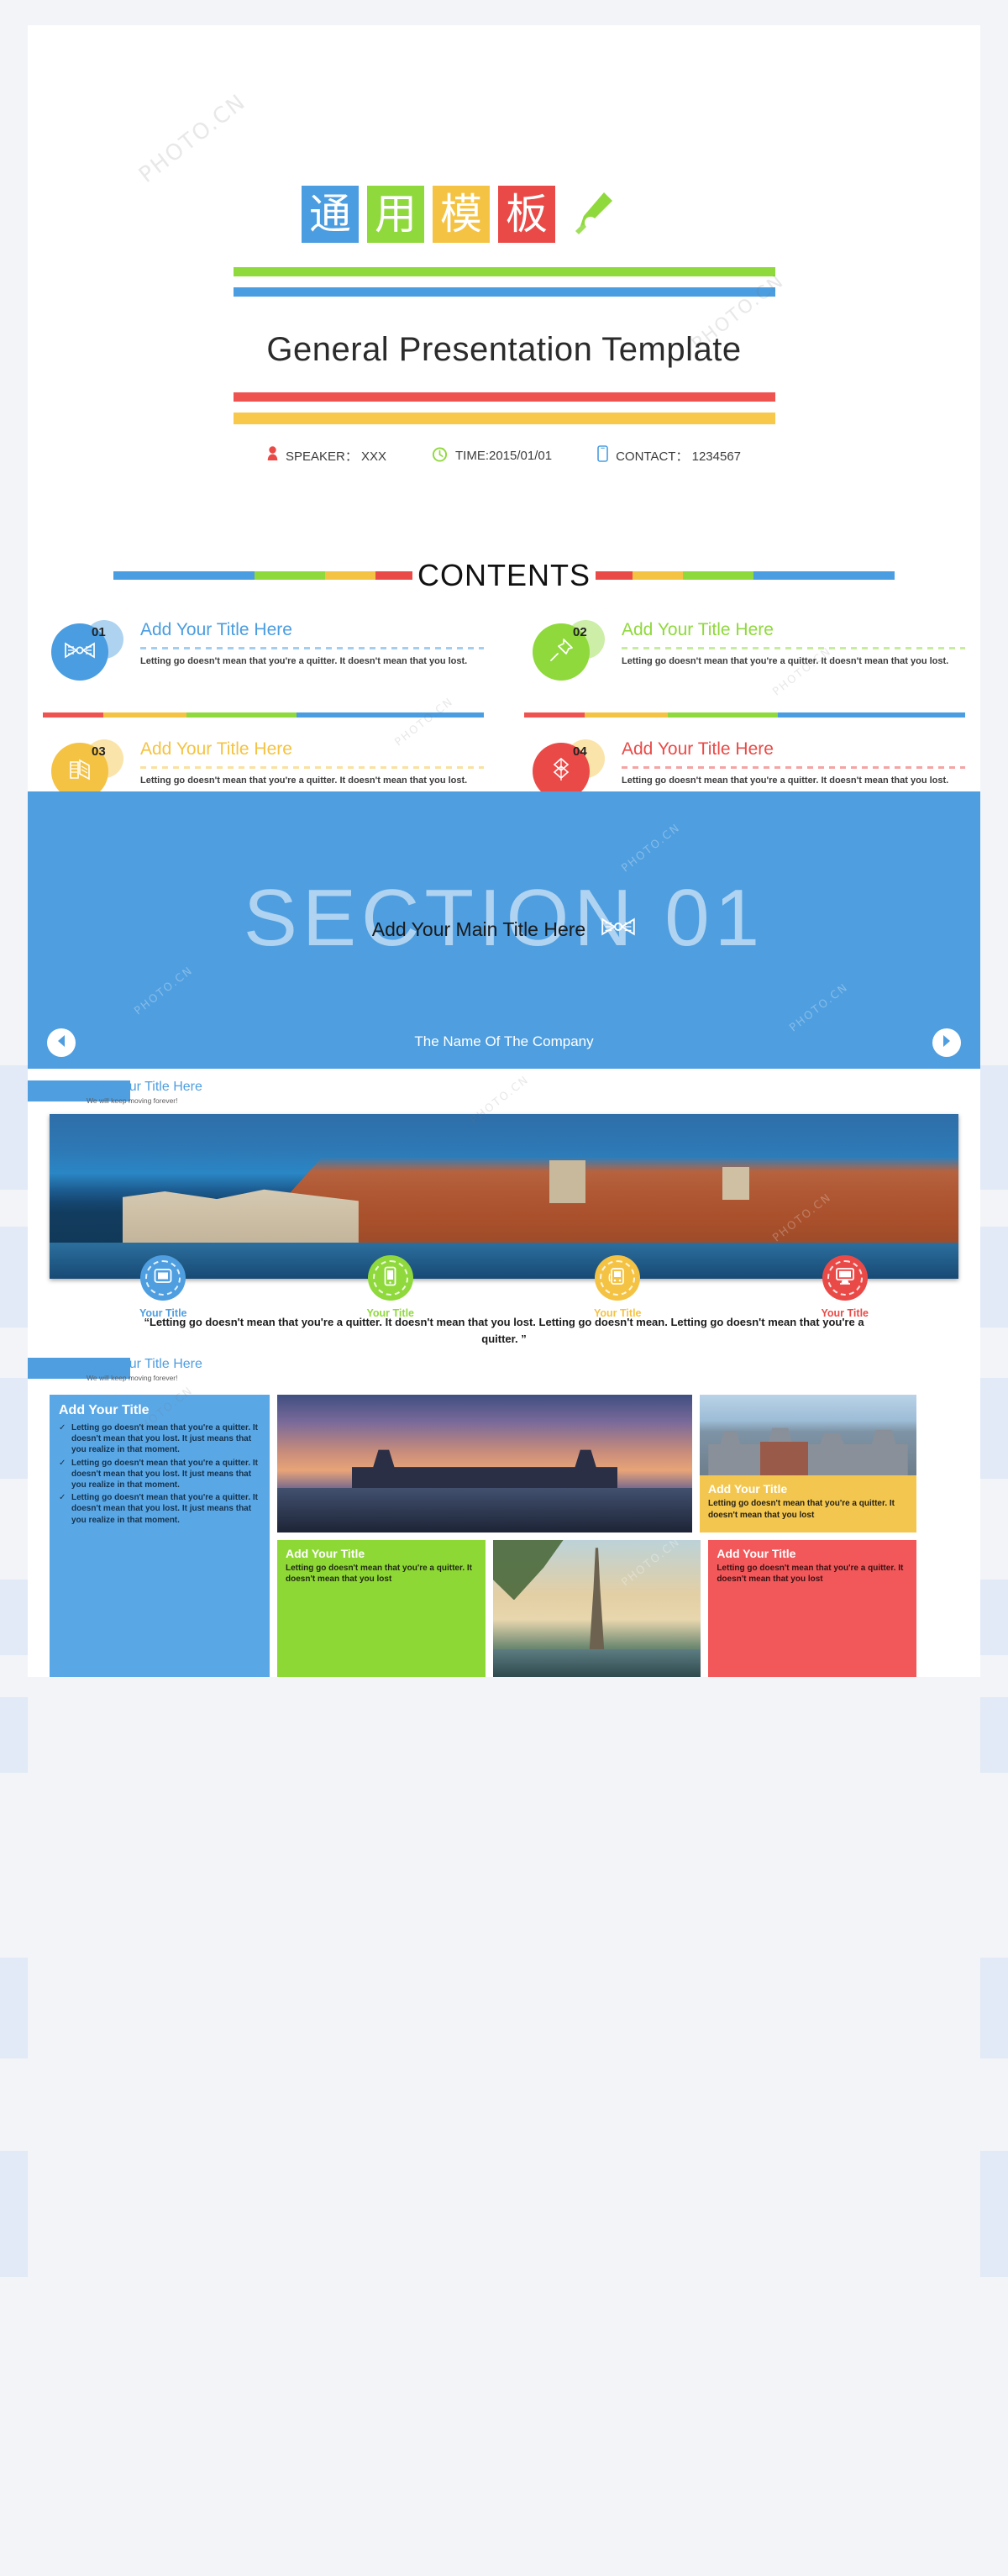 The width and height of the screenshot is (1008, 2576). I want to click on header-seg-green-right, so click(718, 575).